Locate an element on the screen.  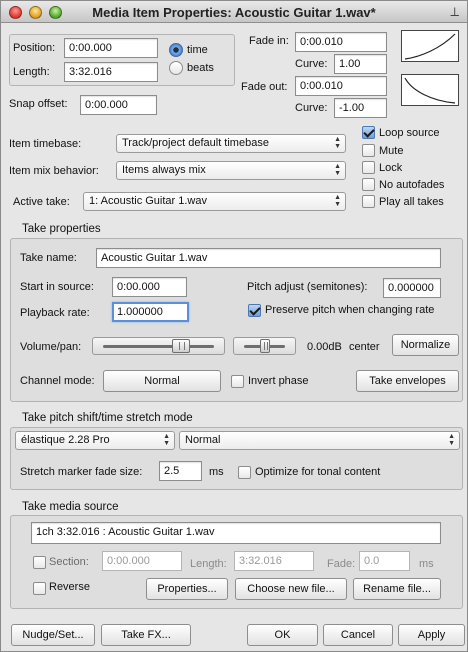
active-take-value: 1: Acoustic Guitar 1.wav is located at coordinates (148, 201).